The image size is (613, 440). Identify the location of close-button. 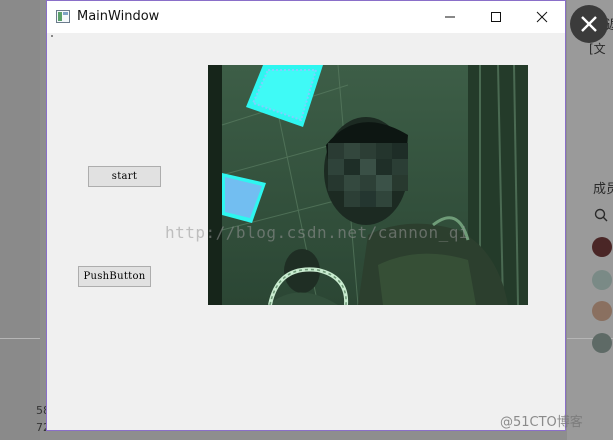
(542, 17).